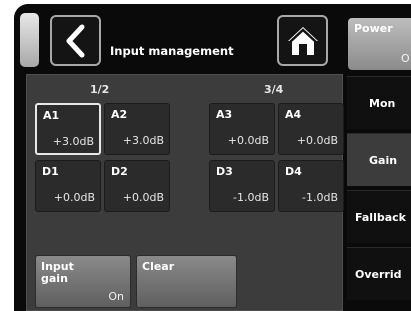 The image size is (411, 311). I want to click on channel-d2: D2 +0.0dB, so click(137, 186).